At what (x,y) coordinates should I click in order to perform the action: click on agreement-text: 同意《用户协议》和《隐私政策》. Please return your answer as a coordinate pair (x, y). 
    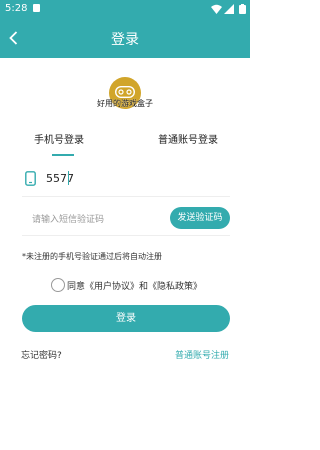
    Looking at the image, I should click on (134, 285).